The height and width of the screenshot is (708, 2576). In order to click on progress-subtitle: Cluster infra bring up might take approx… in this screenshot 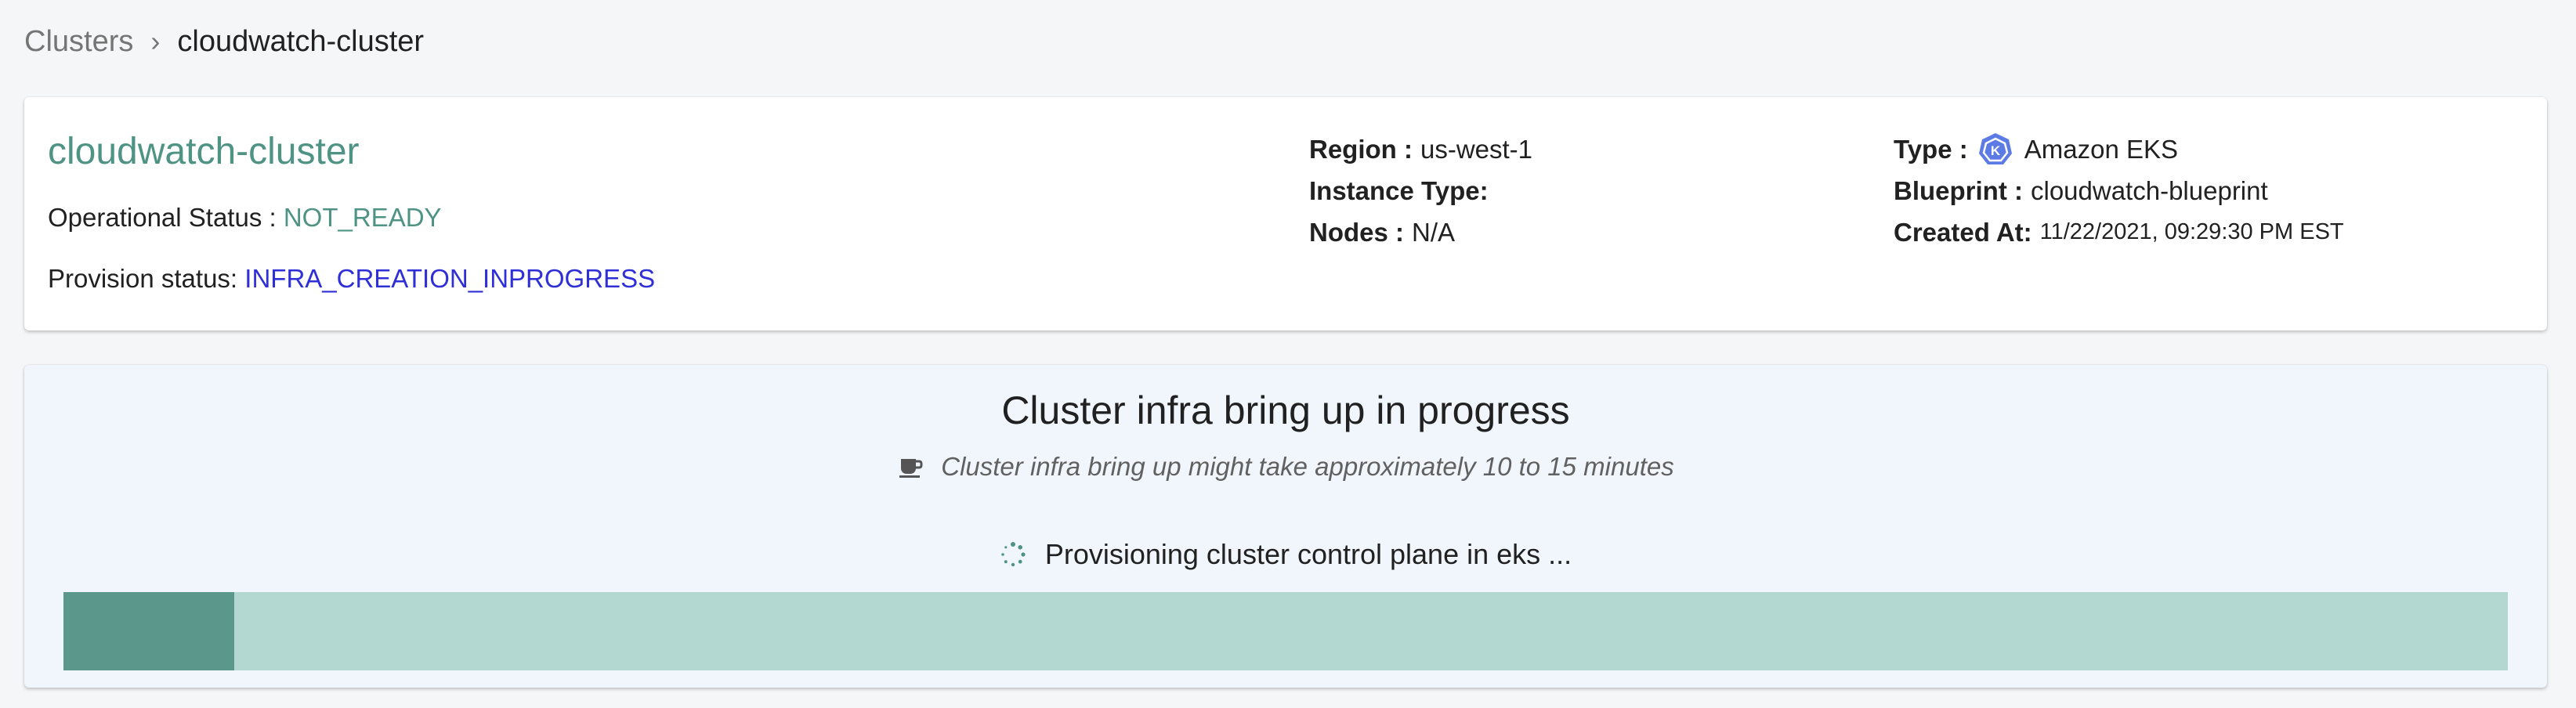, I will do `click(1285, 467)`.